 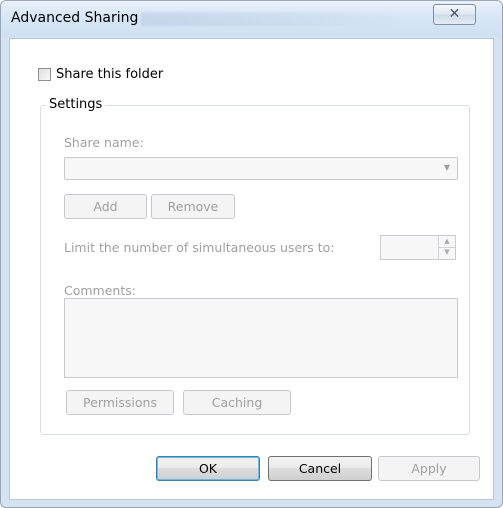 What do you see at coordinates (271, 19) in the screenshot?
I see `background-blur` at bounding box center [271, 19].